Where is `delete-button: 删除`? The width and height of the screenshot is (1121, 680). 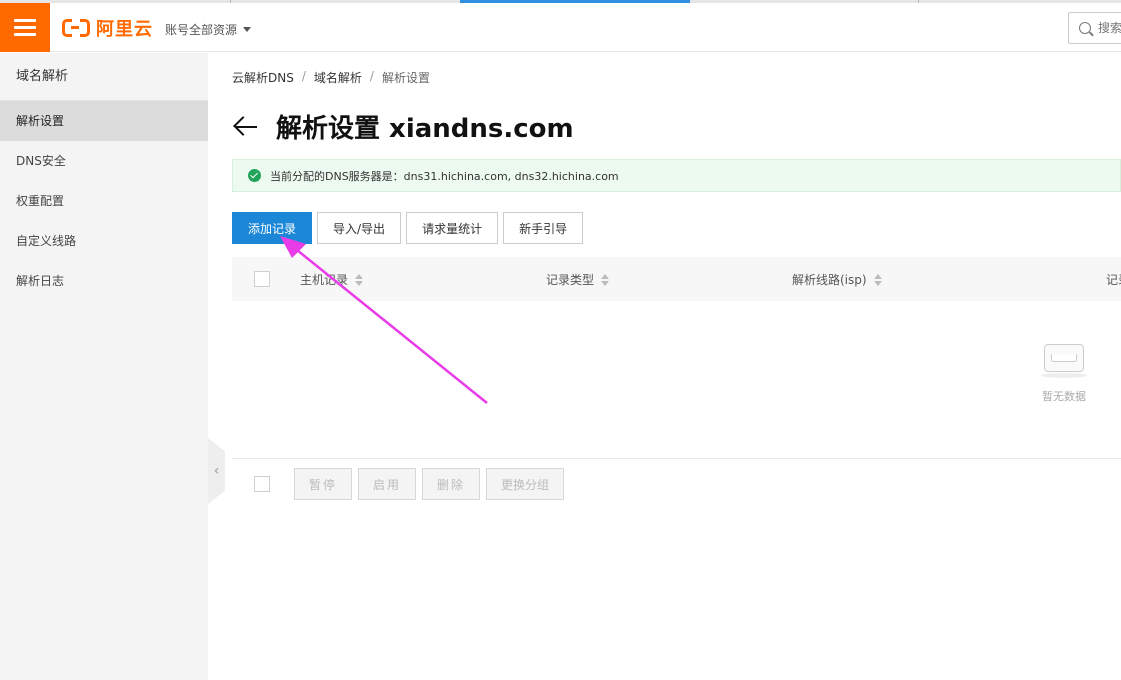
delete-button: 删除 is located at coordinates (451, 484).